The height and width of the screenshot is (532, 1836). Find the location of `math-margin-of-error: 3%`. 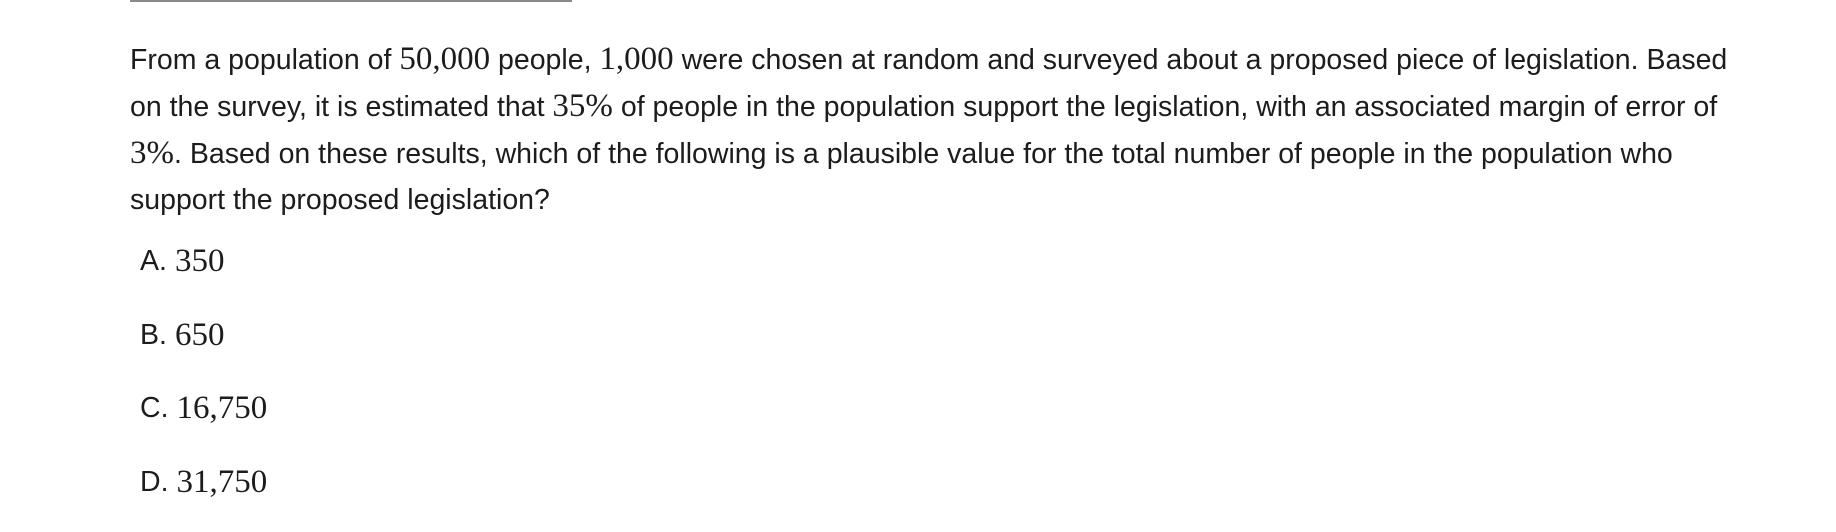

math-margin-of-error: 3% is located at coordinates (152, 153).